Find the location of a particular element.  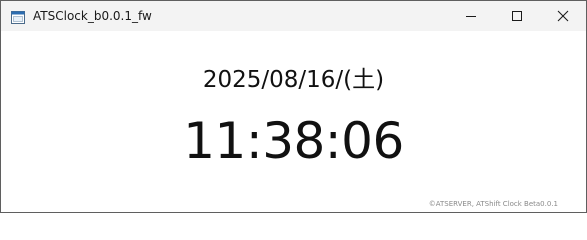

app-window-icon is located at coordinates (18, 16).